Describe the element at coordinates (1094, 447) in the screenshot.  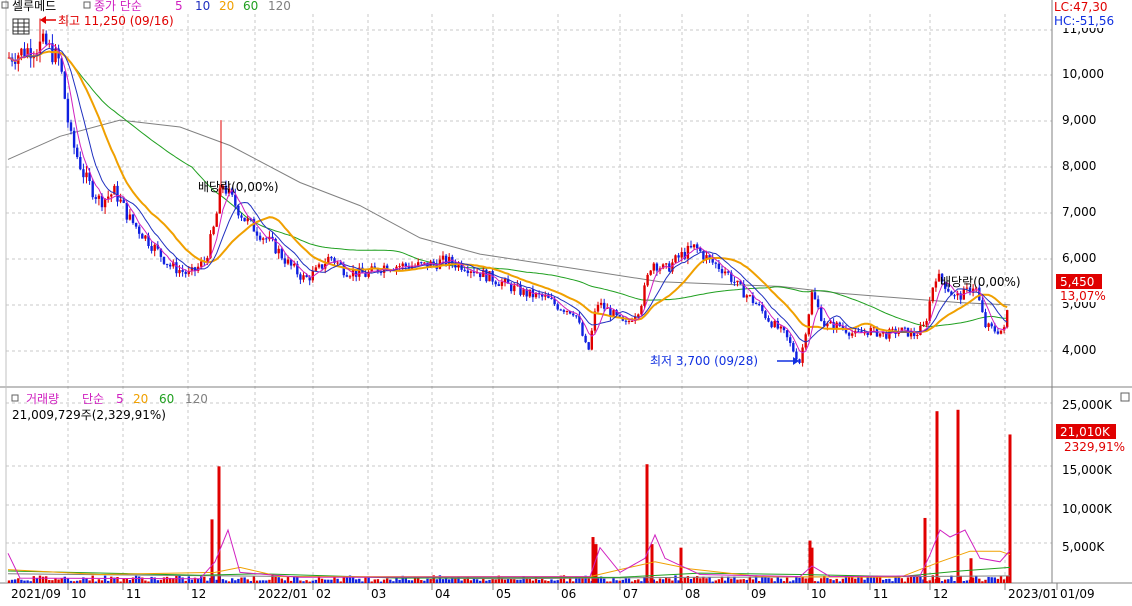
I see `volume-pct-tag: 2329,91%` at that location.